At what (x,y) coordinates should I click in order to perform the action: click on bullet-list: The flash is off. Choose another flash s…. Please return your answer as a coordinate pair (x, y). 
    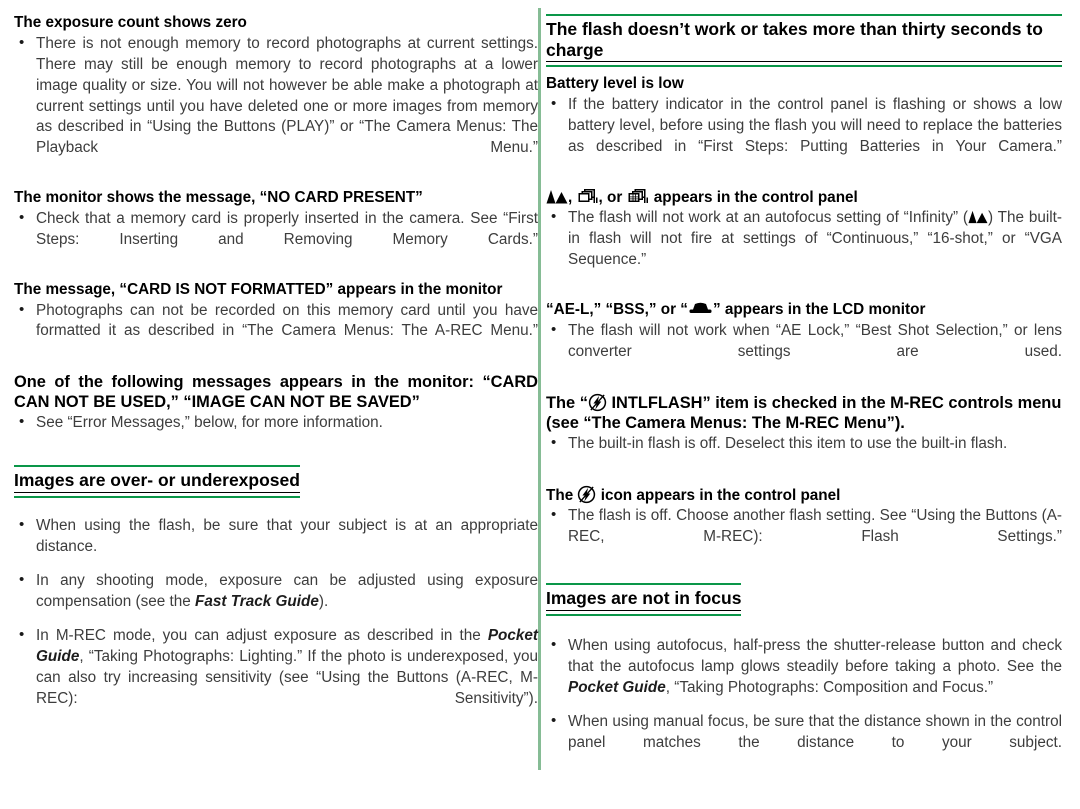
    Looking at the image, I should click on (804, 537).